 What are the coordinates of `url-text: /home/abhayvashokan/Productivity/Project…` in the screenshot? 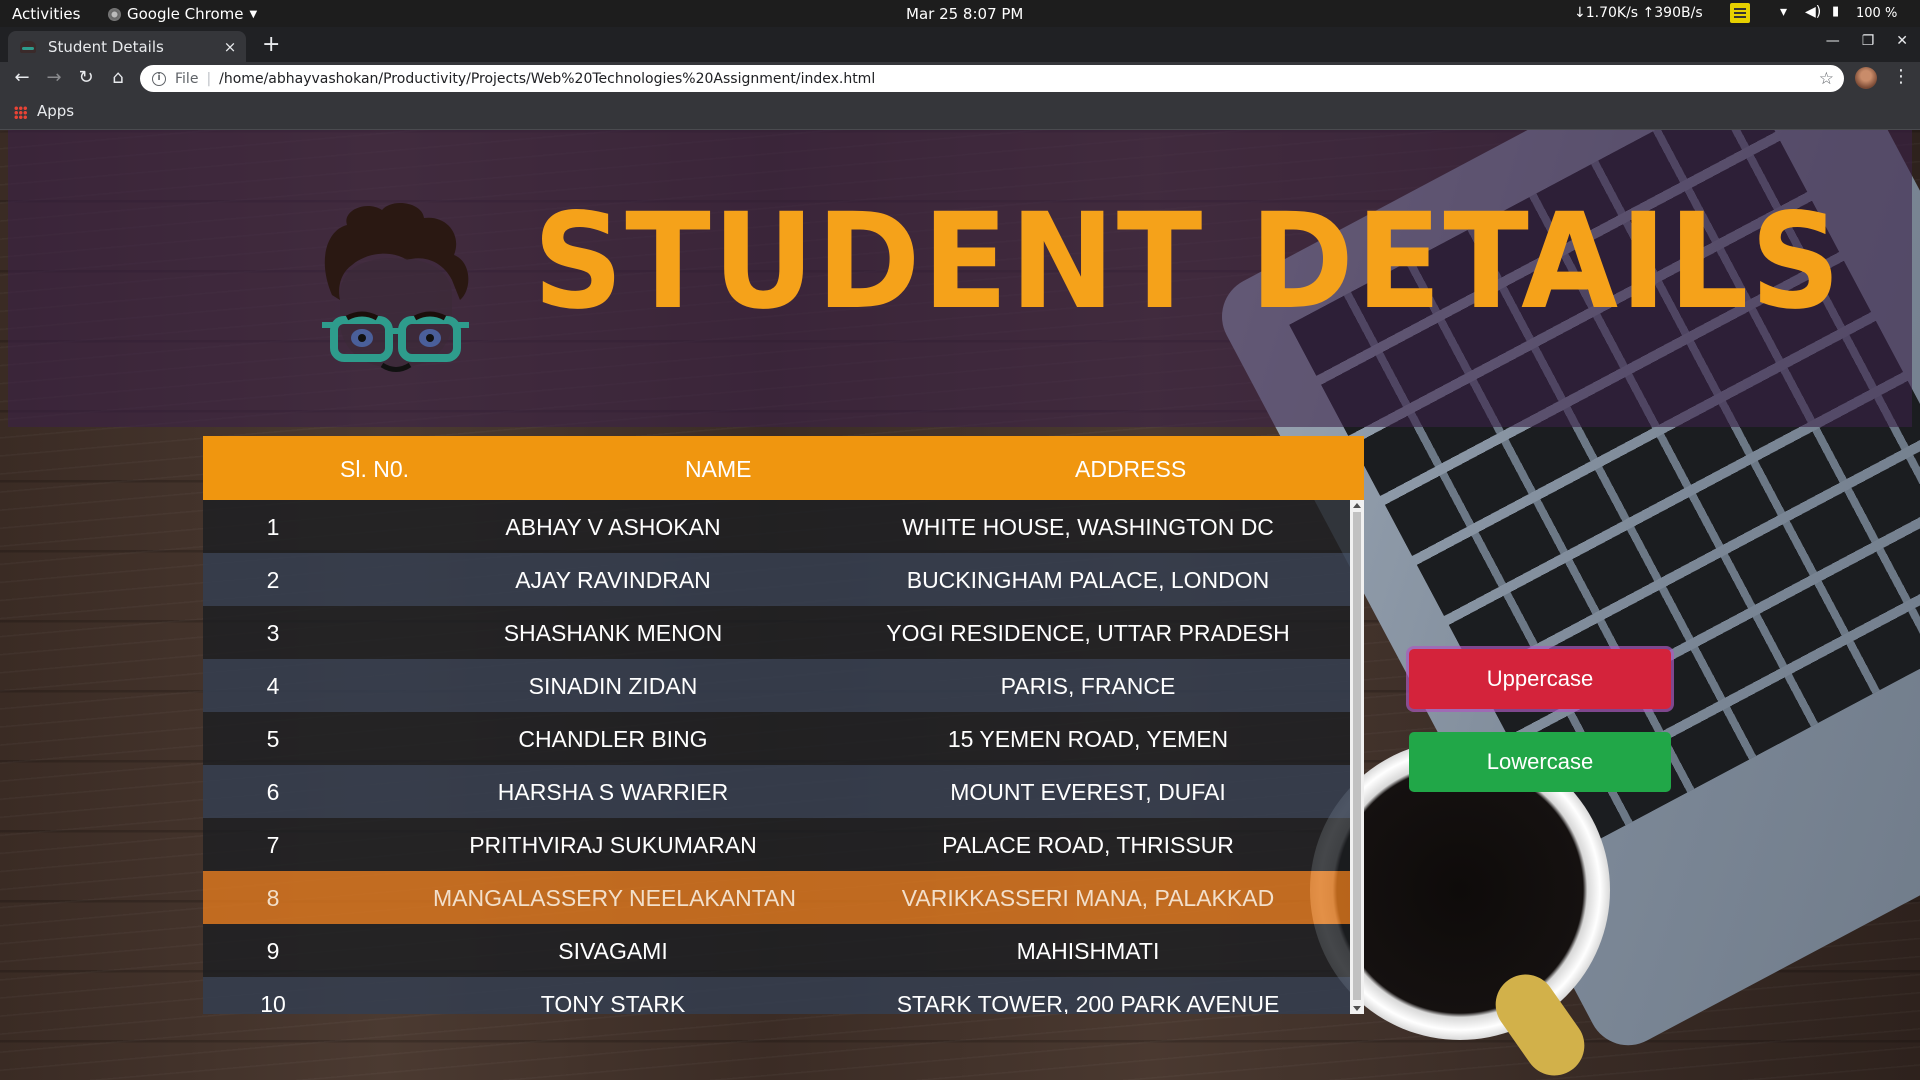 It's located at (1019, 79).